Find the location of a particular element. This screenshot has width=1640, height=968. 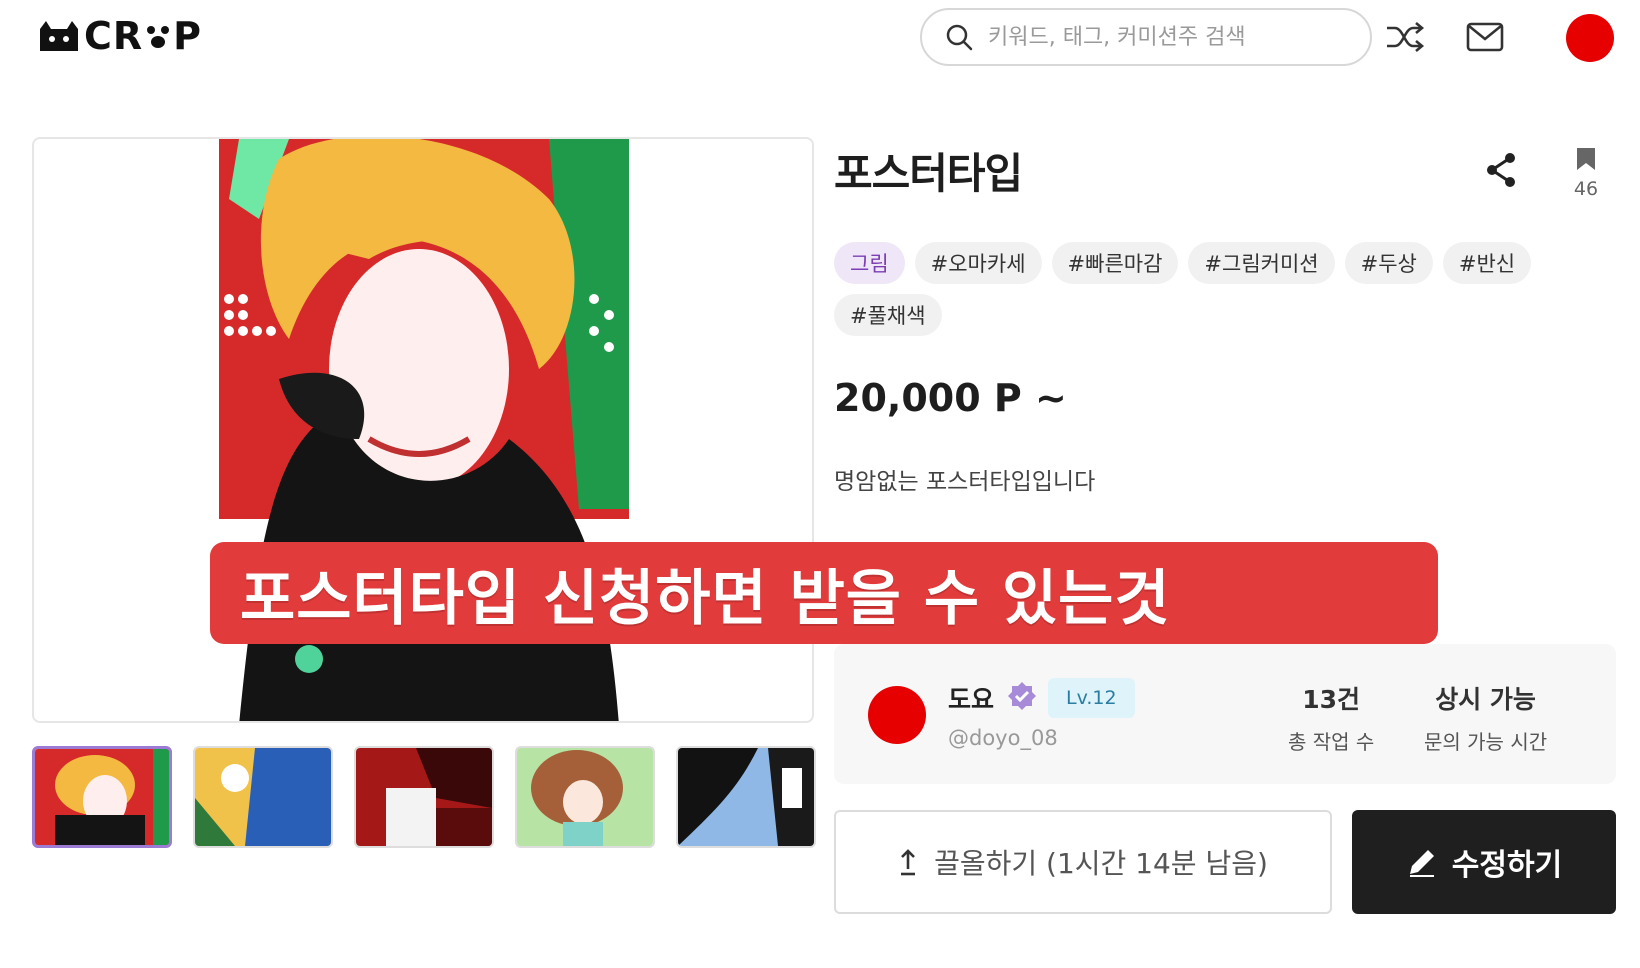

caption-overlay-banner: 포스터타입 신청하면 받을 수 있는것 is located at coordinates (824, 593).